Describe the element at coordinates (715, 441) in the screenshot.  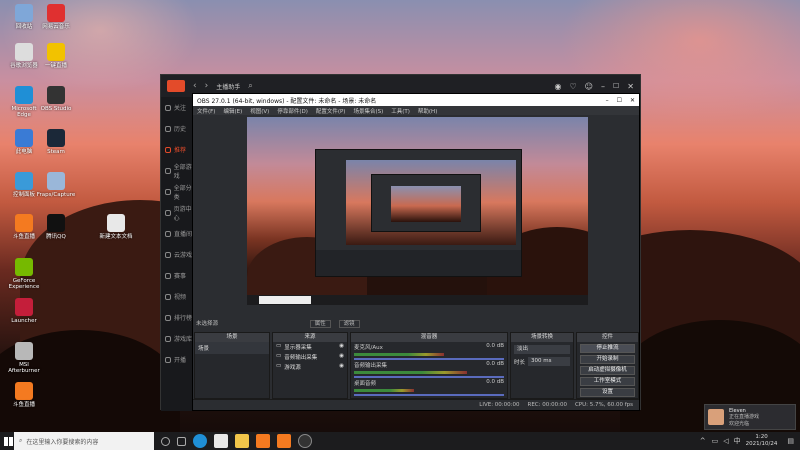
I see `network-icon: ▭` at that location.